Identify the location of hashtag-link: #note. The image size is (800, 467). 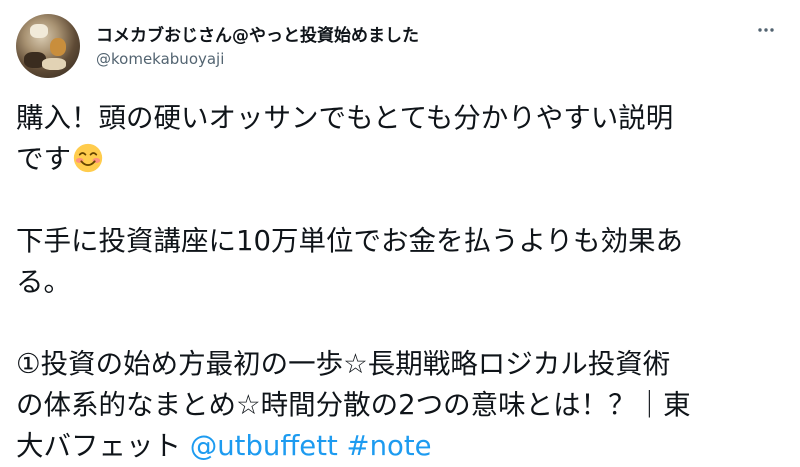
(389, 446).